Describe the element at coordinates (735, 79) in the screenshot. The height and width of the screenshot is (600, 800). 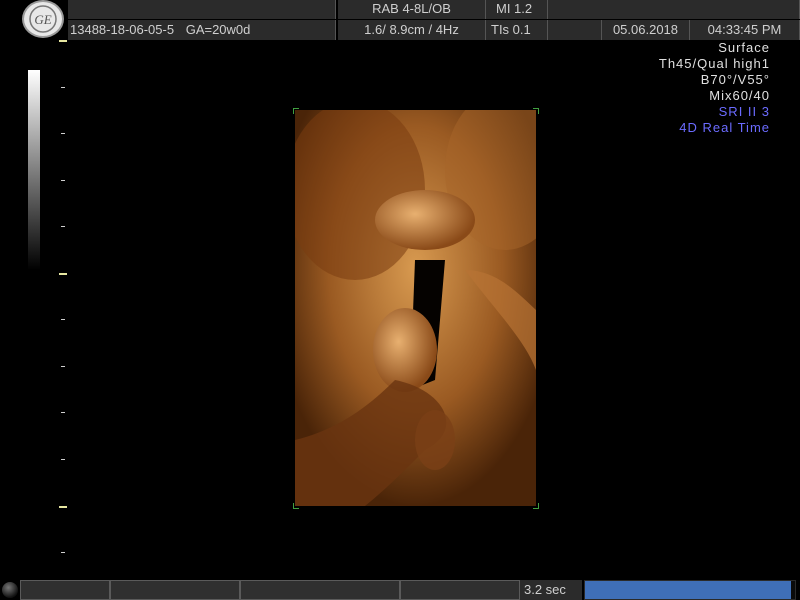
I see `info-line-angles: B70°/V55°` at that location.